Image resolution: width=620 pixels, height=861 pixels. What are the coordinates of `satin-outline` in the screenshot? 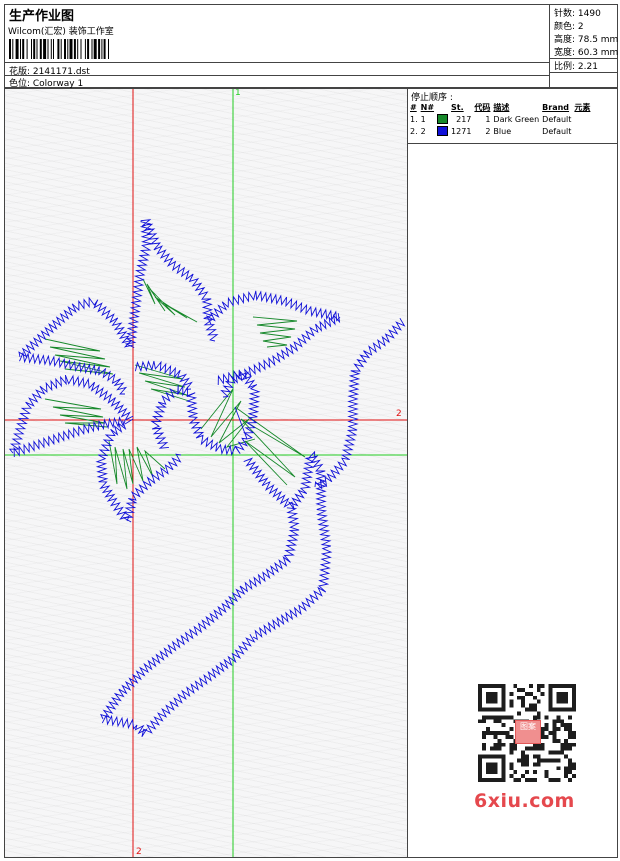 It's located at (119, 721).